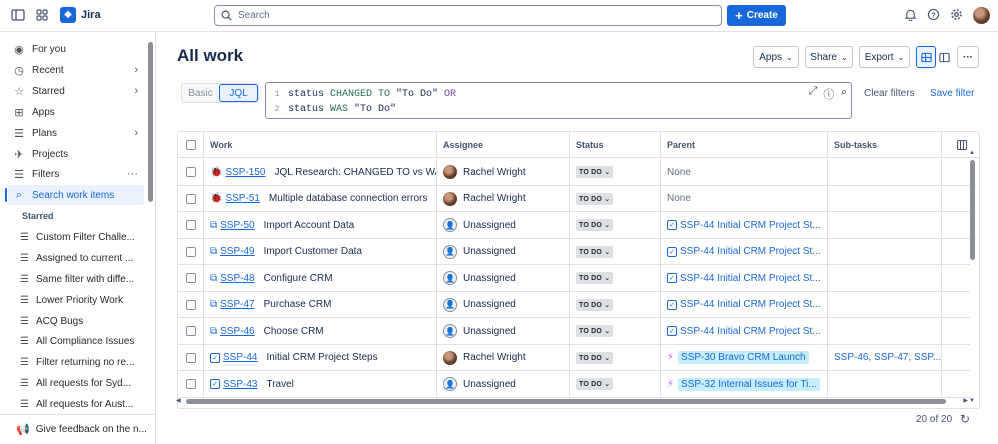  What do you see at coordinates (76, 49) in the screenshot?
I see `sidebar-item-for-you: ◉ For you` at bounding box center [76, 49].